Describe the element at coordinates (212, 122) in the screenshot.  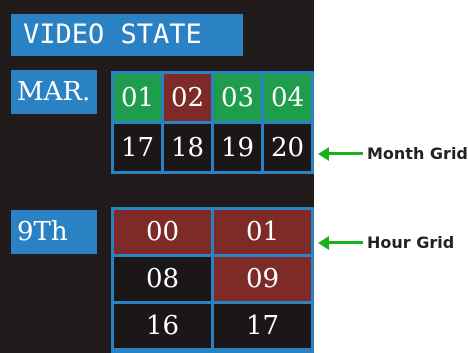
I see `month-grid: 01 02 03 04 17 18 19 20` at that location.